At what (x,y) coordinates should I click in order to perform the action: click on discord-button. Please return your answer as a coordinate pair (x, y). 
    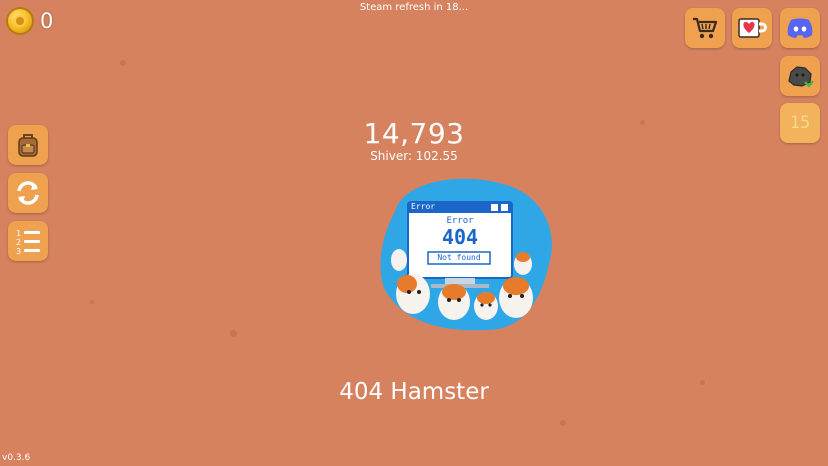
    Looking at the image, I should click on (800, 28).